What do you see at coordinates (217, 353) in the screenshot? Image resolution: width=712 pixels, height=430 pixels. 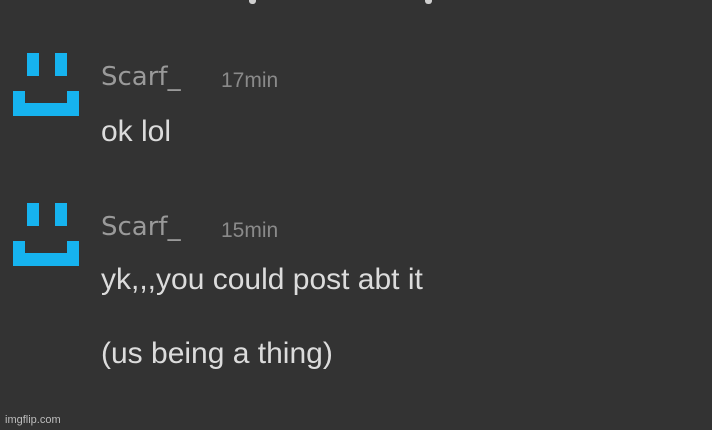 I see `message-text: (us being a thing)` at bounding box center [217, 353].